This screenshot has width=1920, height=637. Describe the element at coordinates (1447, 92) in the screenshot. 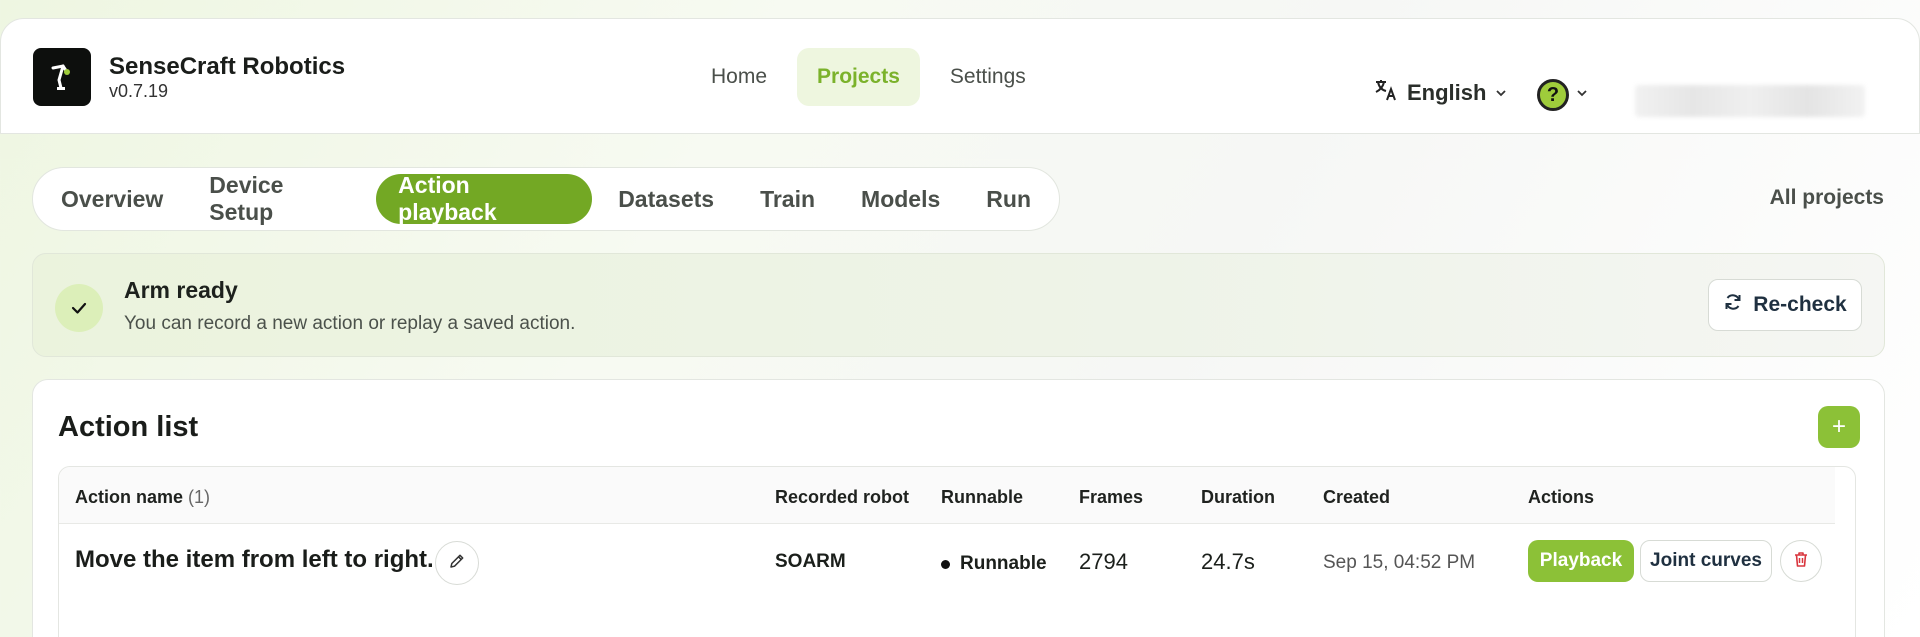

I see `language-label: English` at that location.